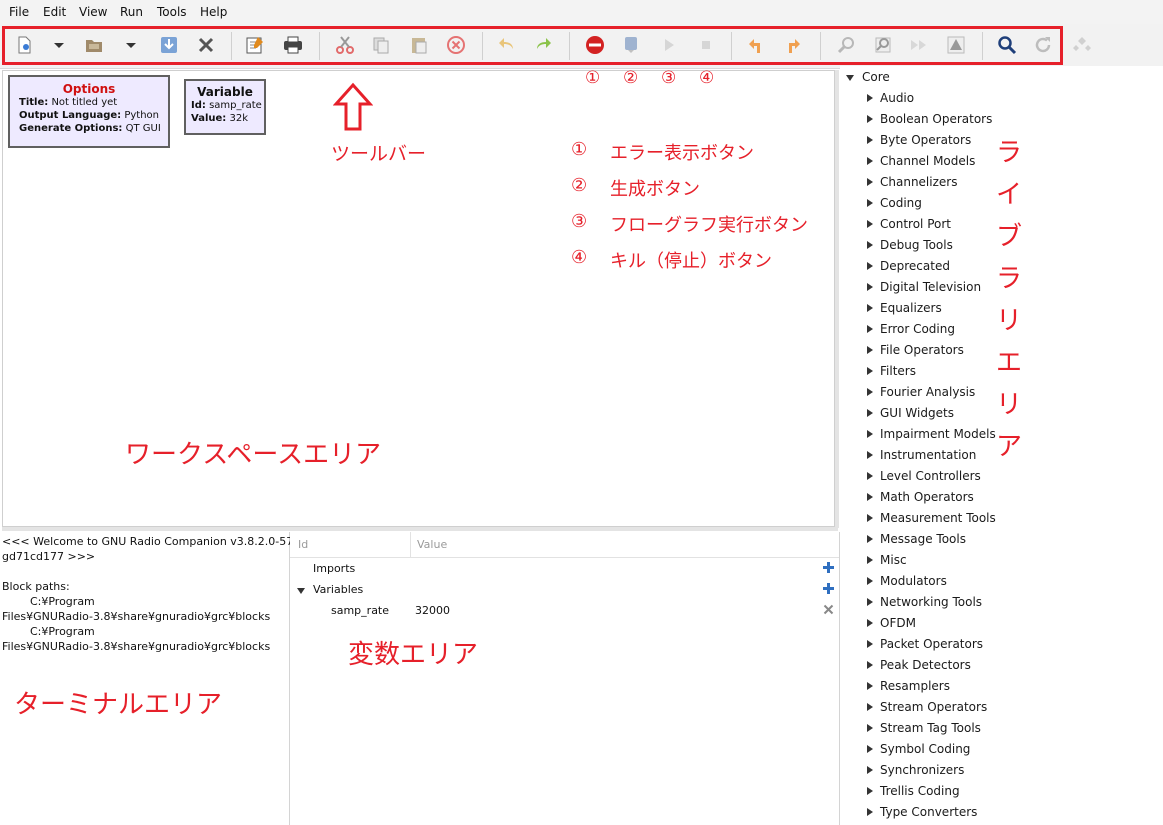 The width and height of the screenshot is (1163, 825). I want to click on library-category: Trellis Coding, so click(920, 791).